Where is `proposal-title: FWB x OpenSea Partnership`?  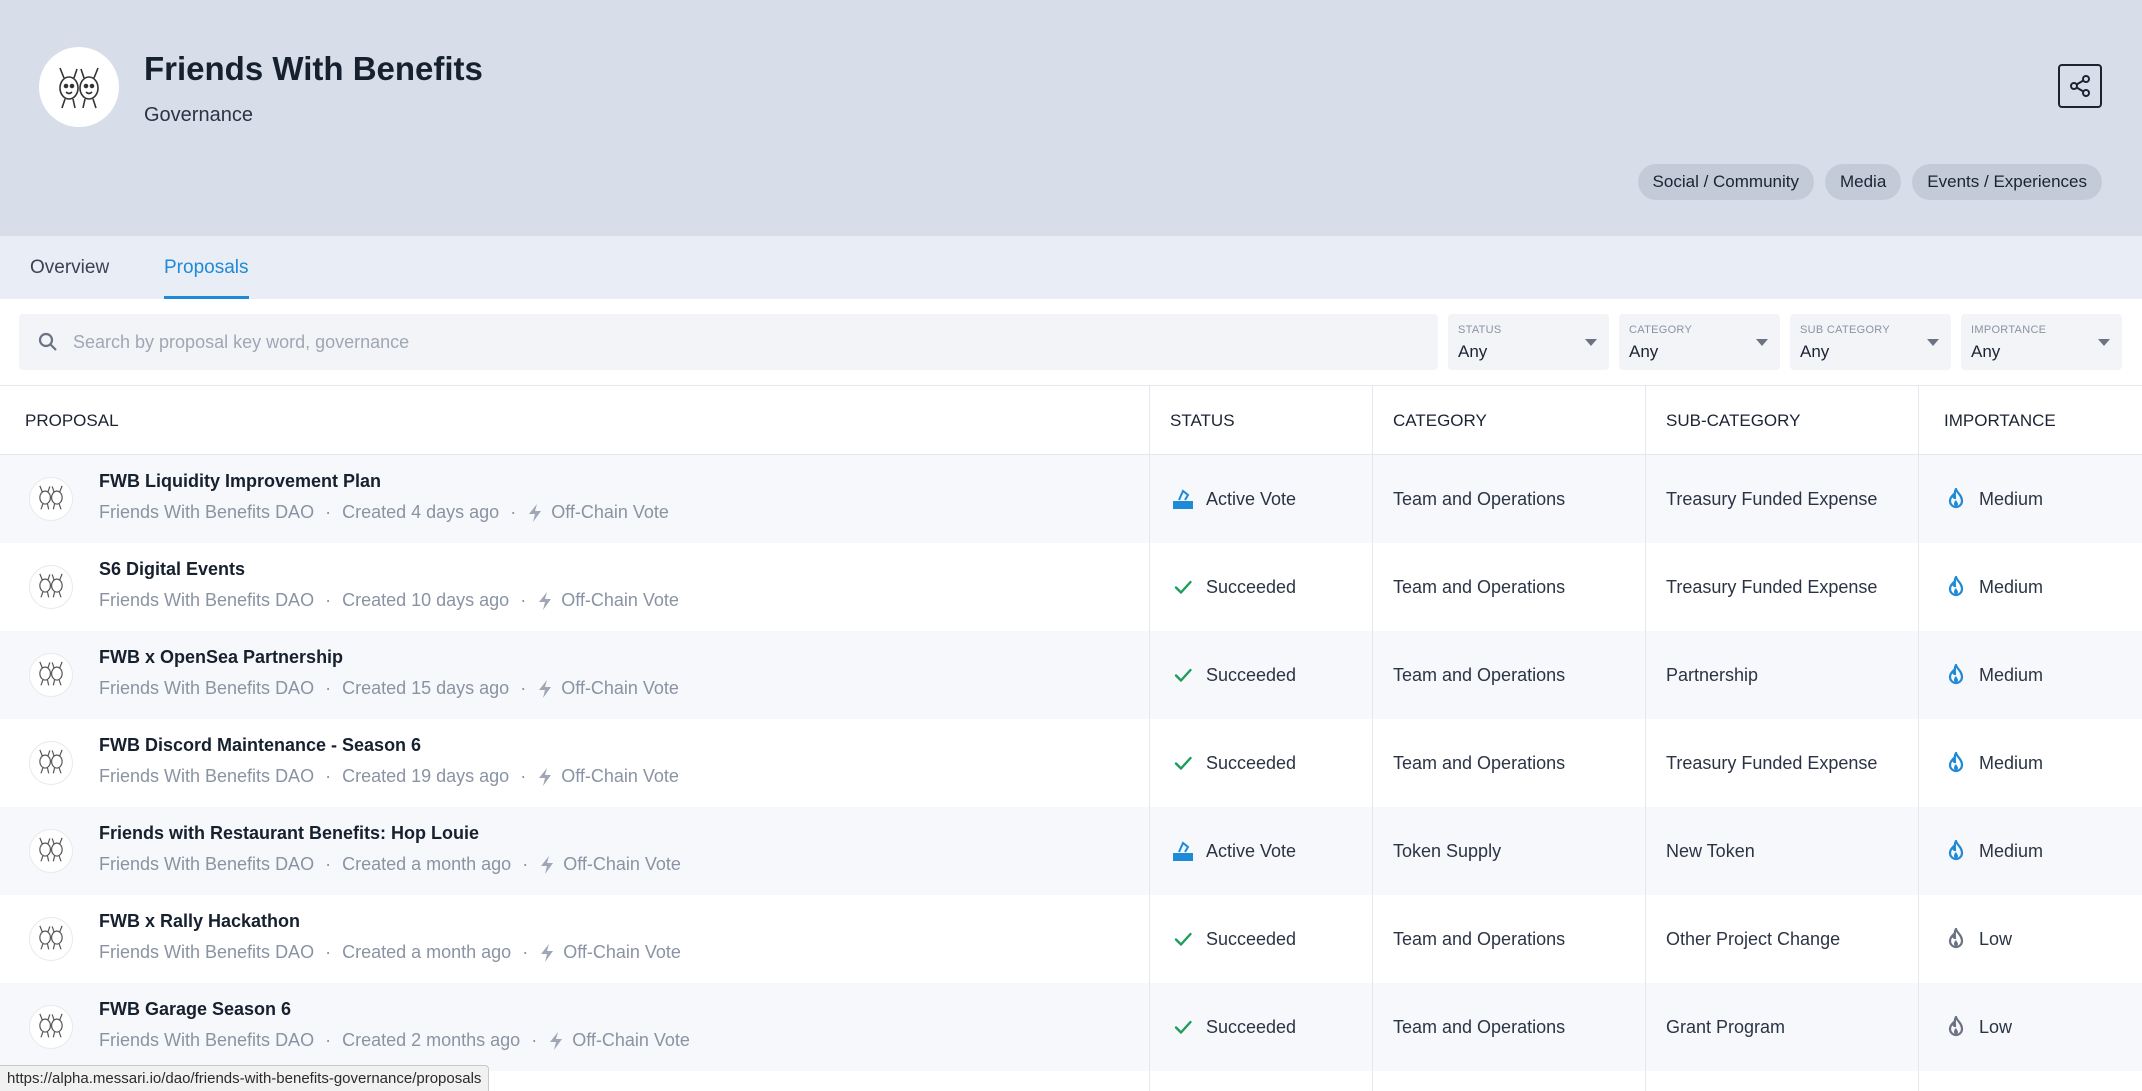 proposal-title: FWB x OpenSea Partnership is located at coordinates (221, 657).